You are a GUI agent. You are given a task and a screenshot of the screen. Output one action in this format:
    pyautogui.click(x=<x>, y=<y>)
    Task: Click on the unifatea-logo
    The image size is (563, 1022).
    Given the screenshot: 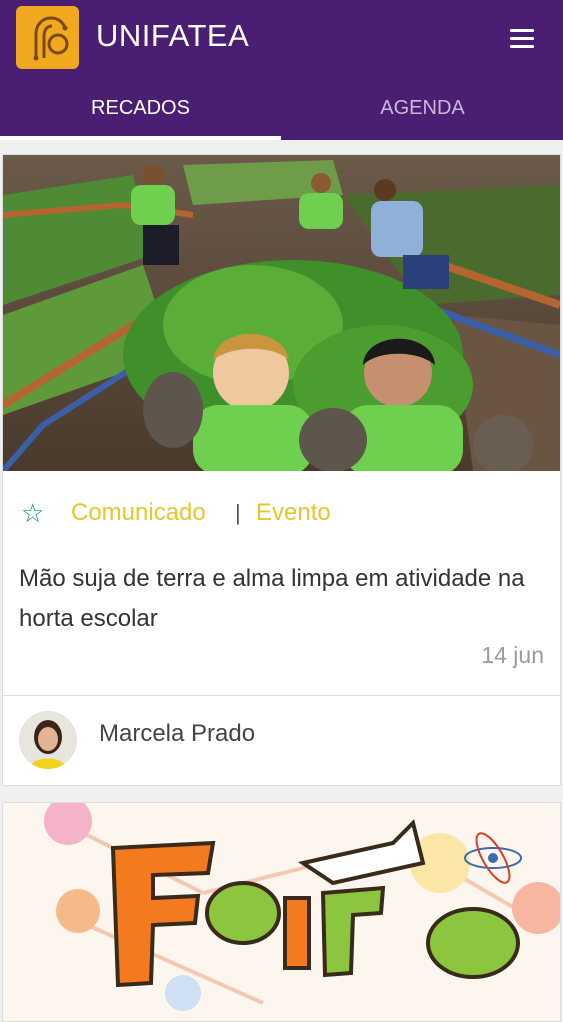 What is the action you would take?
    pyautogui.click(x=47, y=37)
    